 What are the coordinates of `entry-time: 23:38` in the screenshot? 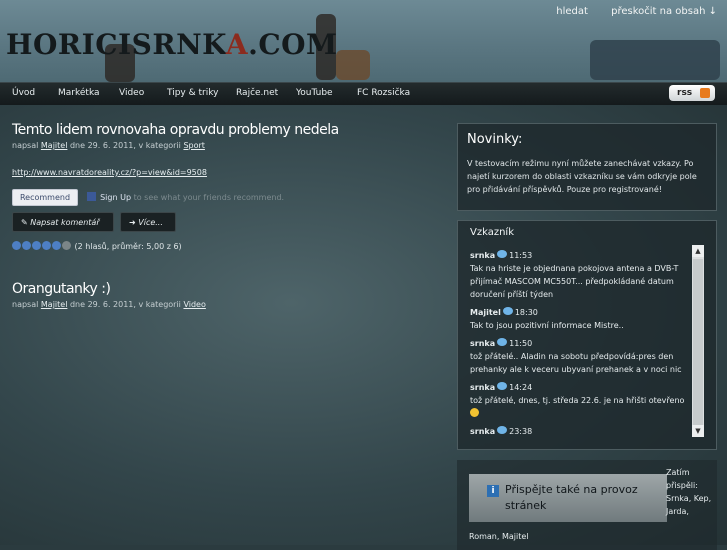 It's located at (521, 431).